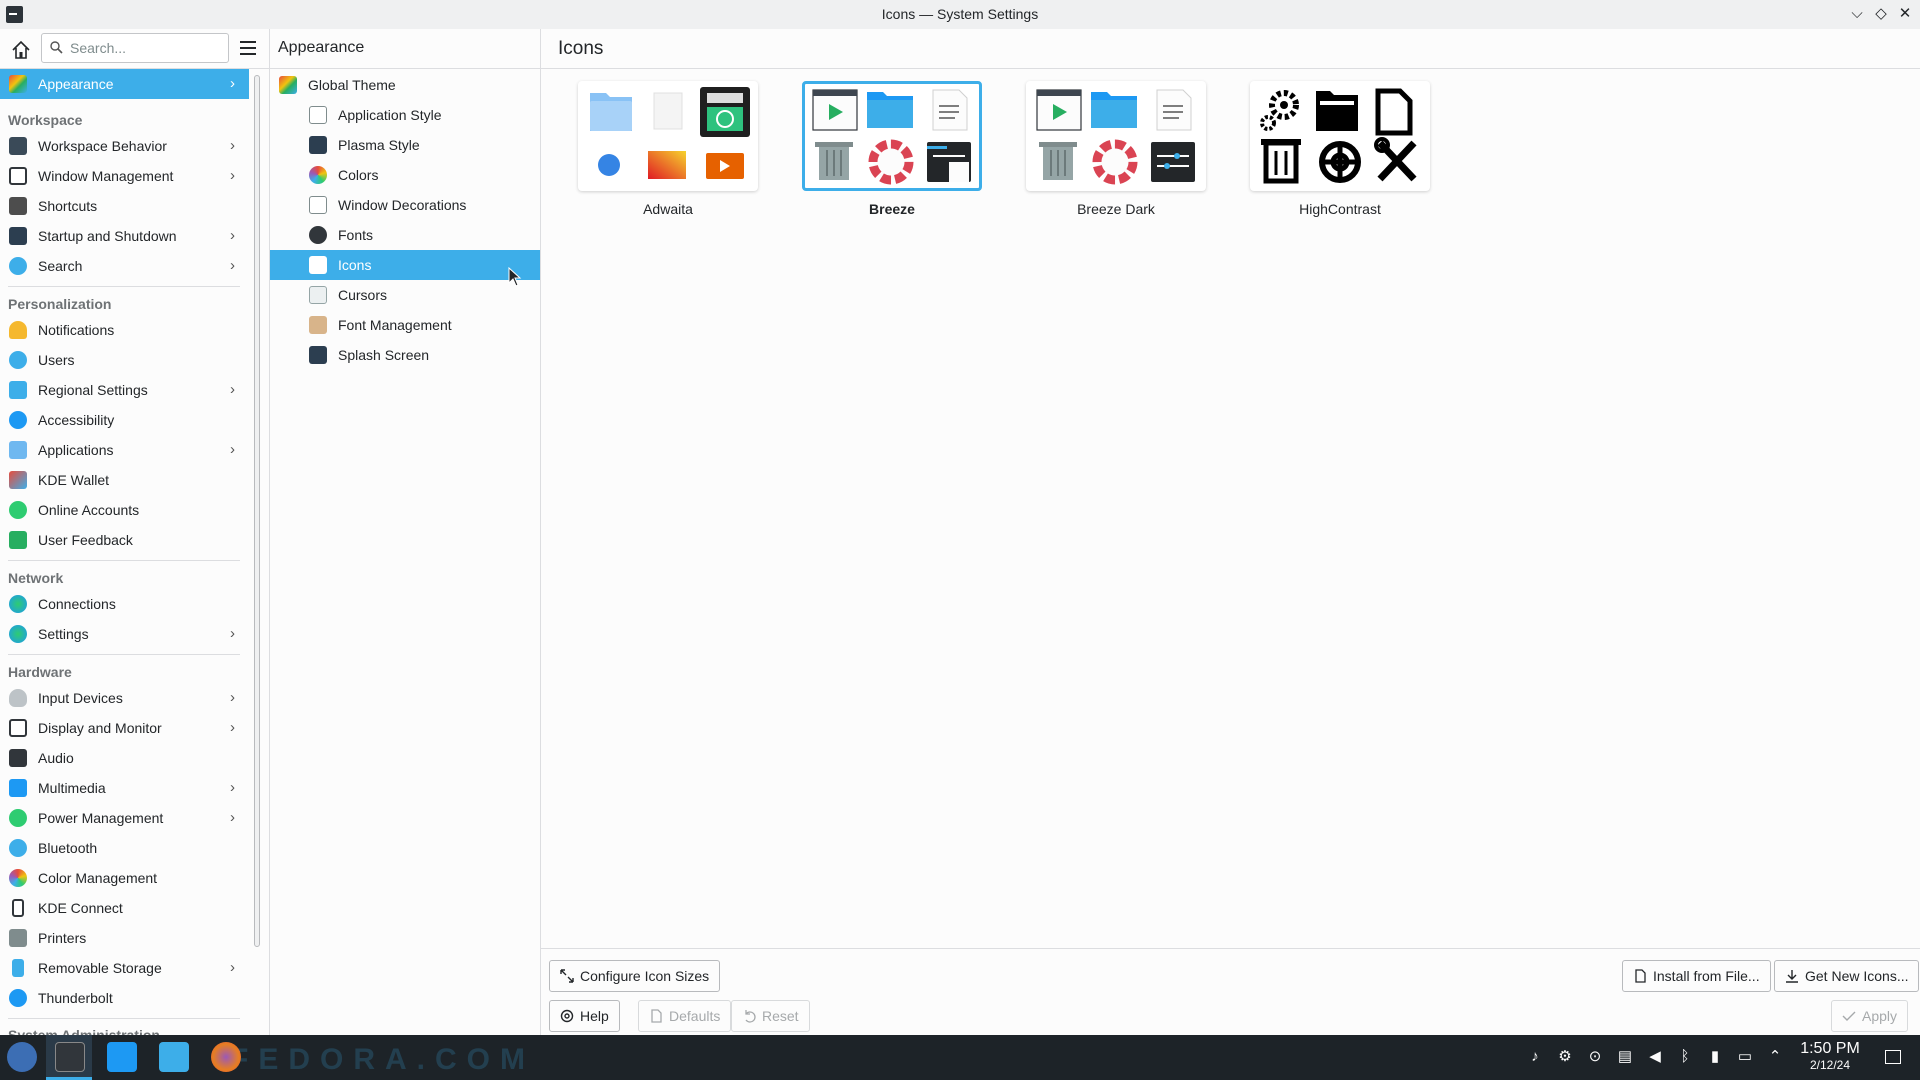 The image size is (1920, 1080). Describe the element at coordinates (124, 938) in the screenshot. I see `sidebar-item-printers: Printers` at that location.